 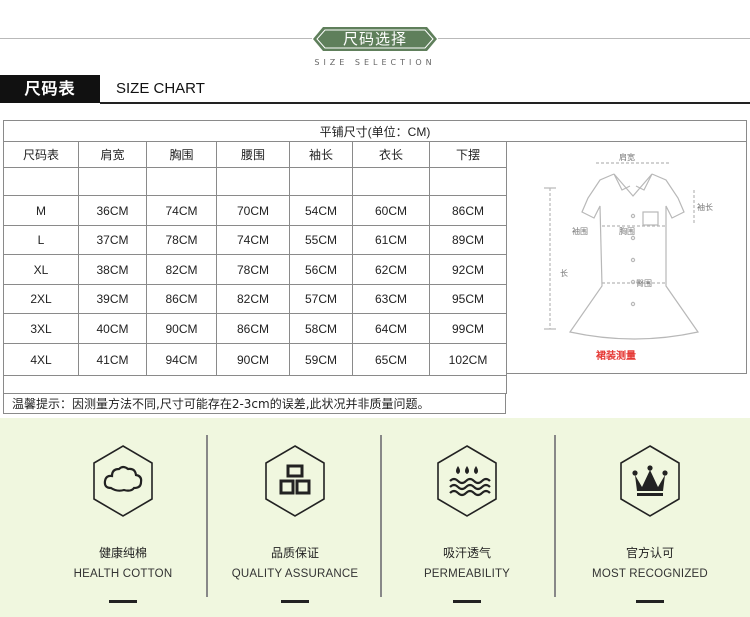 I want to click on table-cell: 38CM, so click(x=112, y=269).